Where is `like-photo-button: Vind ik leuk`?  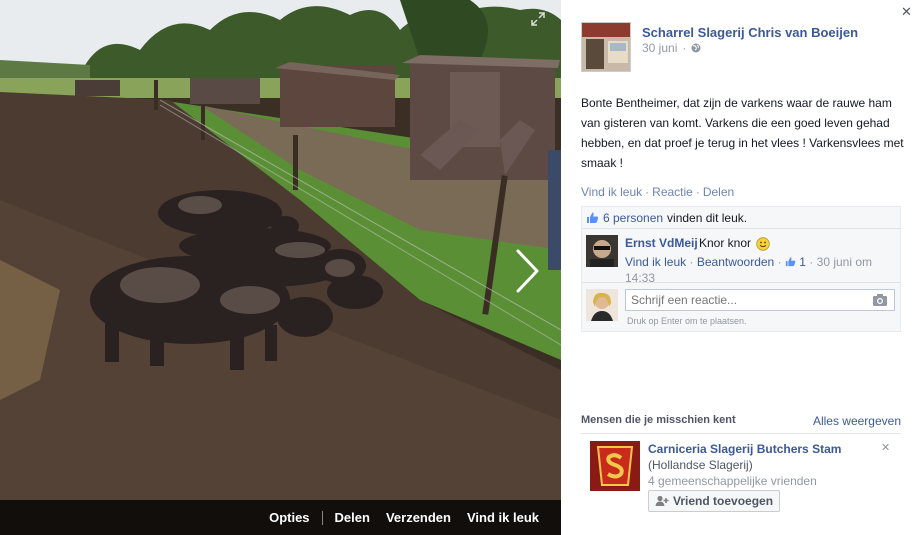 like-photo-button: Vind ik leuk is located at coordinates (503, 517).